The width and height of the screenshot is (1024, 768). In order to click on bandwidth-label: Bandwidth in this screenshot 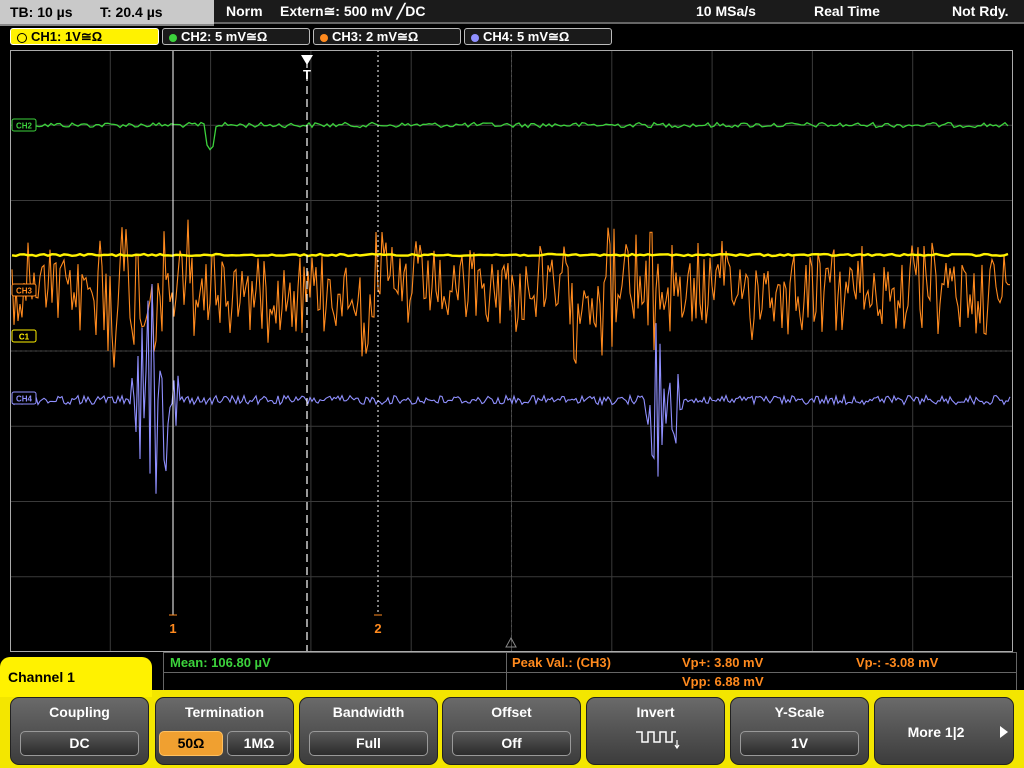, I will do `click(368, 712)`.